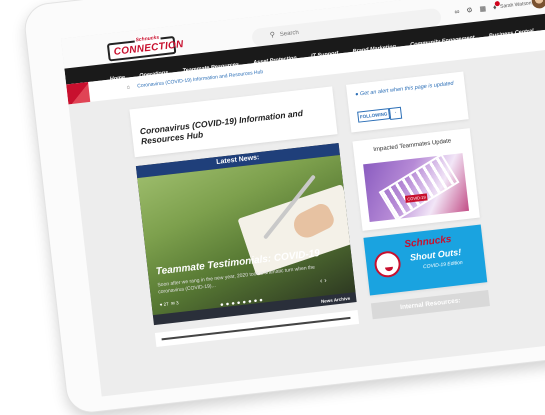 The width and height of the screenshot is (545, 415). I want to click on avatar, so click(537, 5).